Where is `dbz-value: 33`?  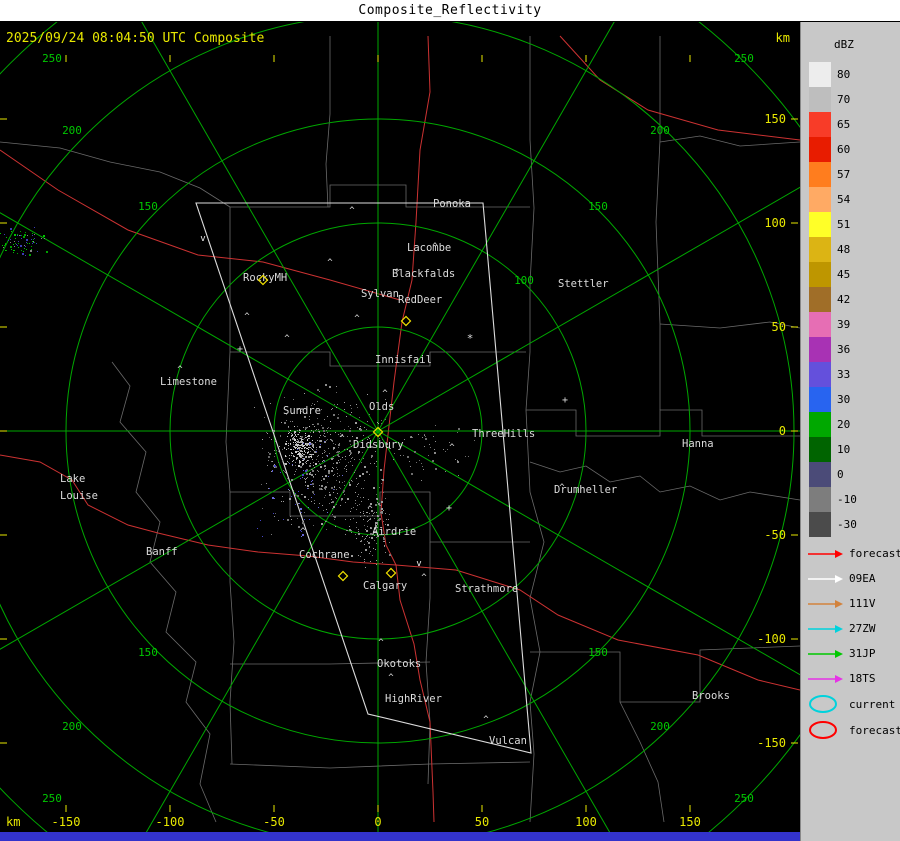 dbz-value: 33 is located at coordinates (844, 374).